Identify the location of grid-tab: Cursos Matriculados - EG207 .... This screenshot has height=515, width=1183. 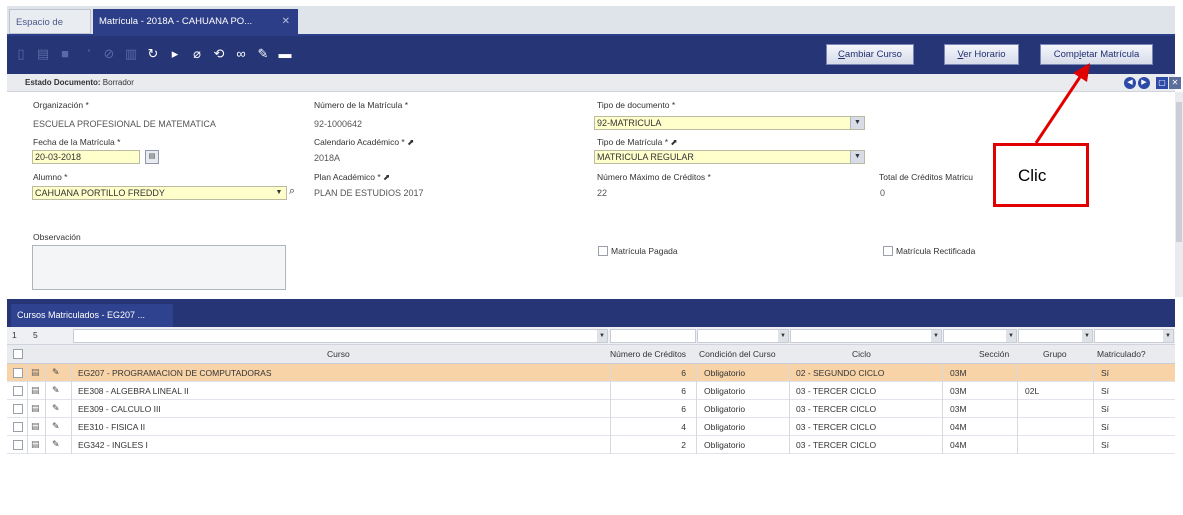
(92, 315).